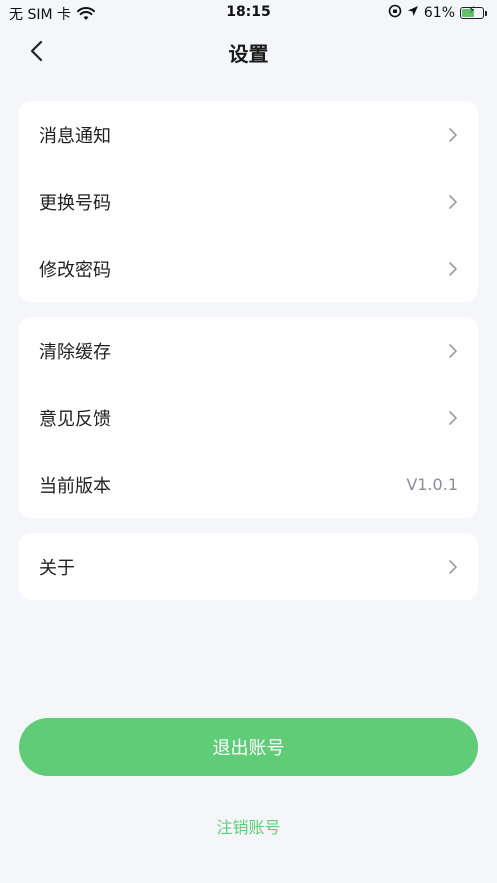 The image size is (497, 883). I want to click on status-bar: 无 SIM 卡 18:15 61% ⚡, so click(248, 13).